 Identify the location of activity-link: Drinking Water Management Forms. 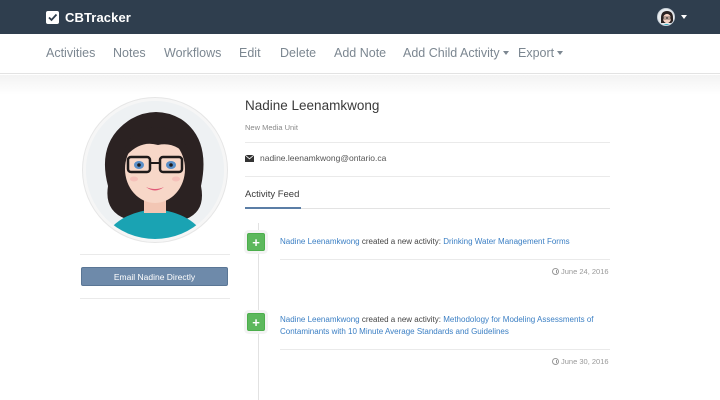
(506, 241).